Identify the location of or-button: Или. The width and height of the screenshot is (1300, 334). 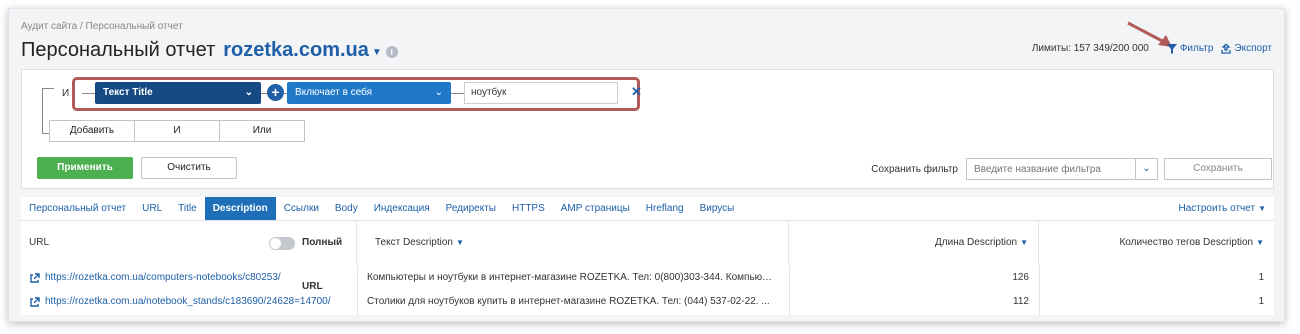
(262, 131).